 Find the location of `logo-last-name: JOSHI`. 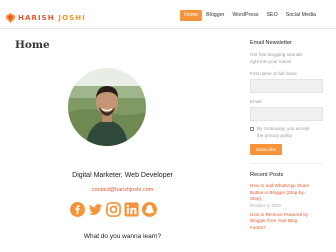

logo-last-name: JOSHI is located at coordinates (72, 18).